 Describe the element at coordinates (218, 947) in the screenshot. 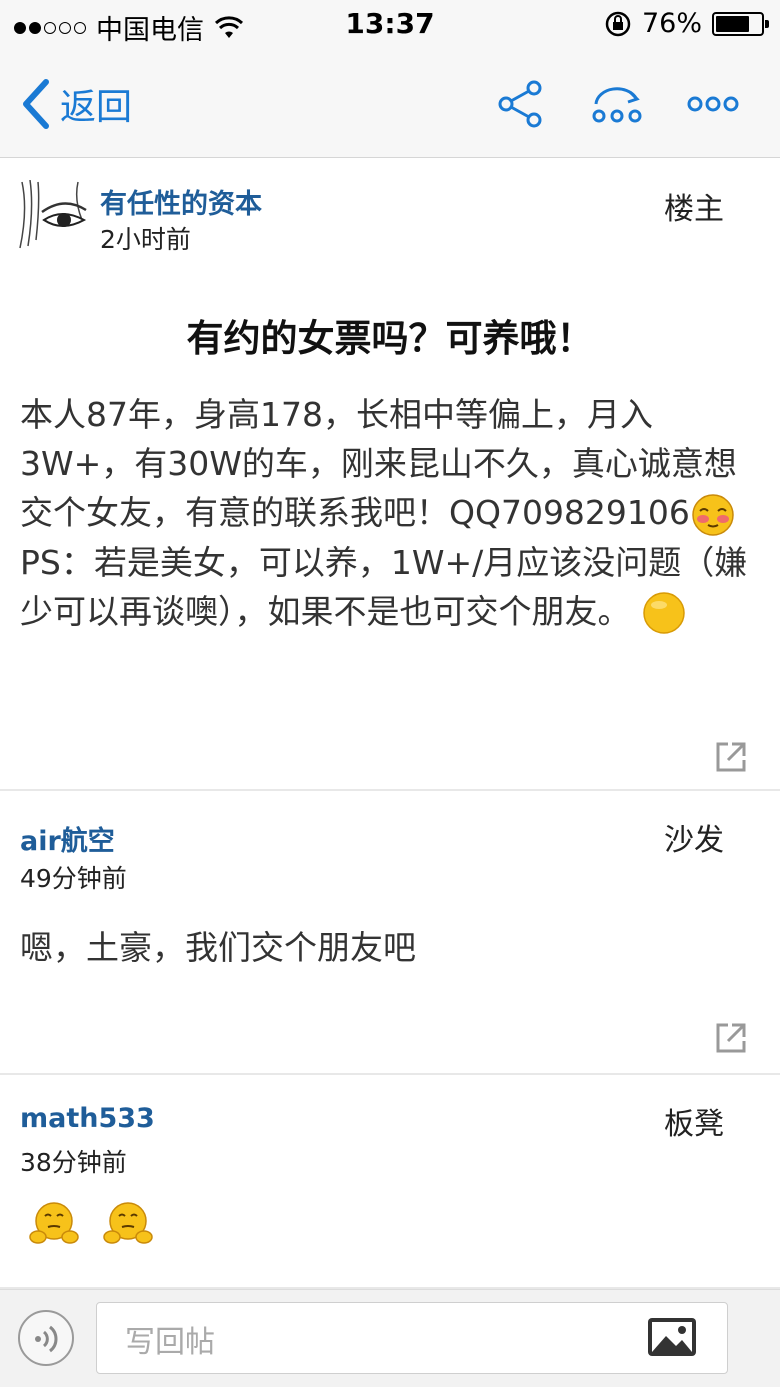

I see `reply-body: 嗯，土豪，我们交个朋友吧` at that location.